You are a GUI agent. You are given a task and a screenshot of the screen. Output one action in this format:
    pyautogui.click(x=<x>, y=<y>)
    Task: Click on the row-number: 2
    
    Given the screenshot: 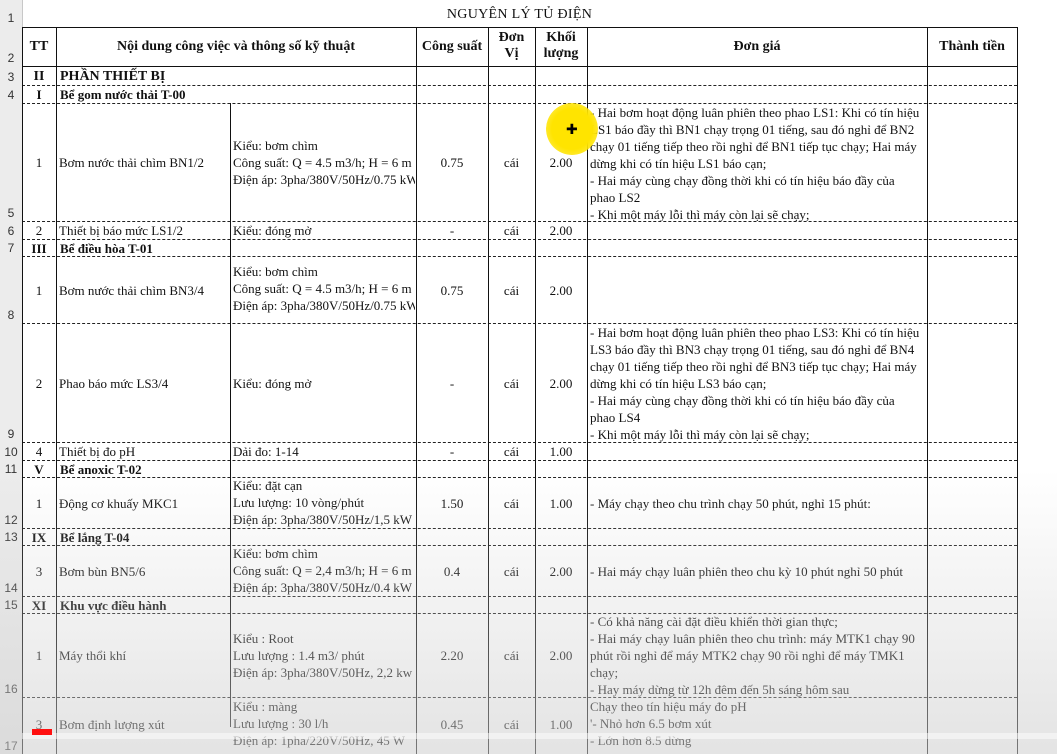 What is the action you would take?
    pyautogui.click(x=11, y=46)
    